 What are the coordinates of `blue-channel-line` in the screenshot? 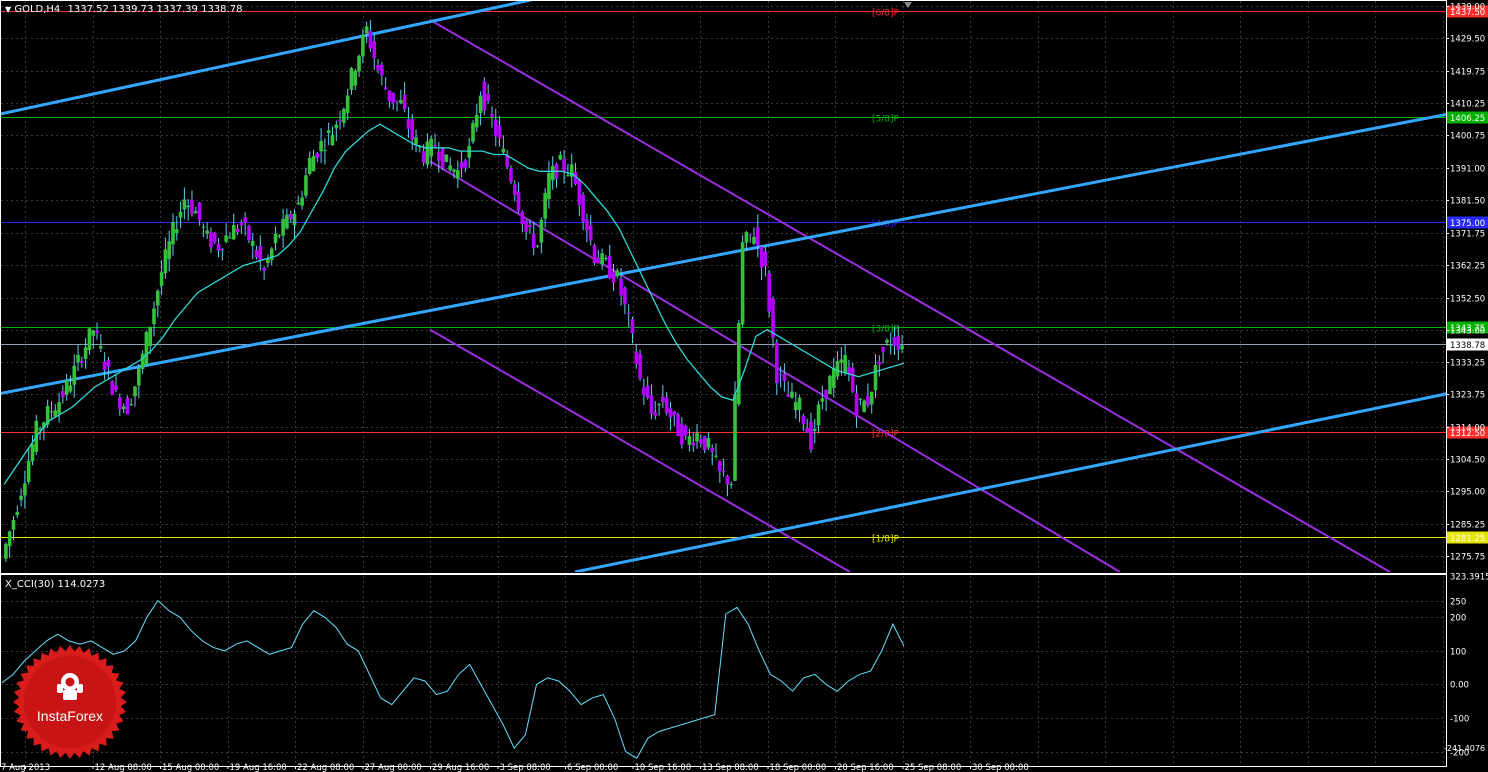 It's located at (1011, 482).